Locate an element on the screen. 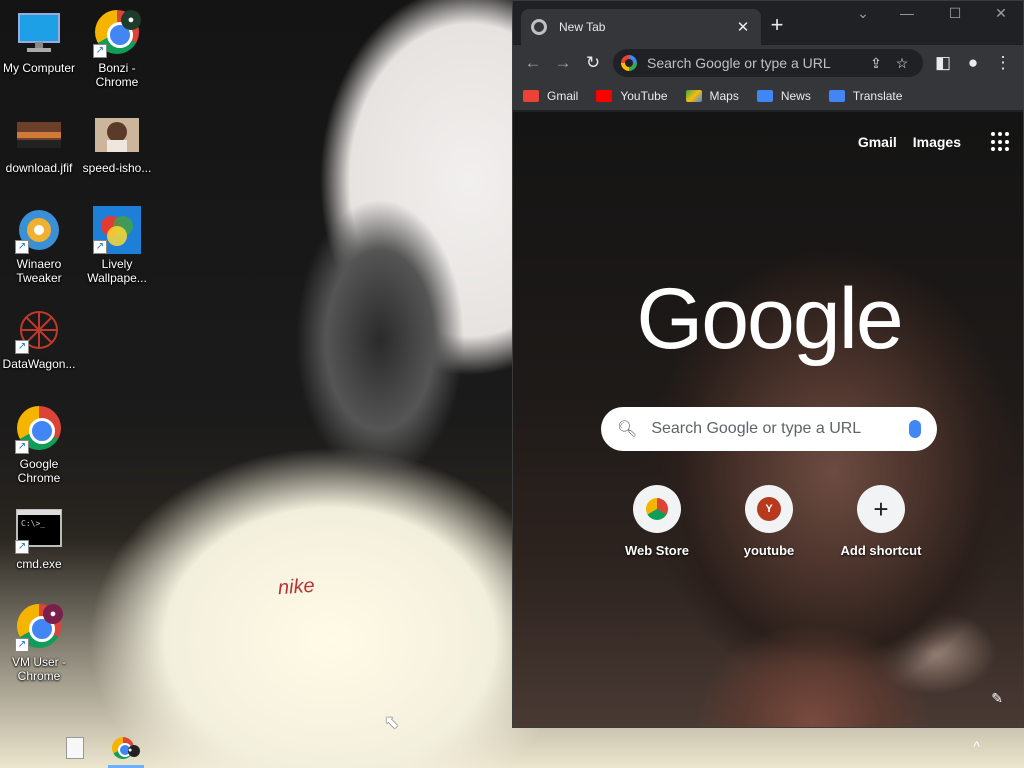 Image resolution: width=1024 pixels, height=768 pixels. bookmark-translate: Translate is located at coordinates (865, 95).